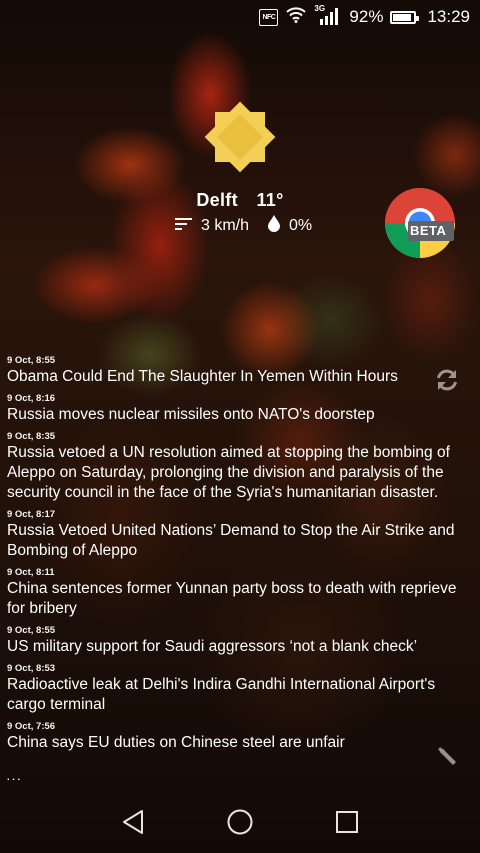 Image resolution: width=480 pixels, height=853 pixels. Describe the element at coordinates (31, 514) in the screenshot. I see `news-date: 9 Oct, 8:17` at that location.